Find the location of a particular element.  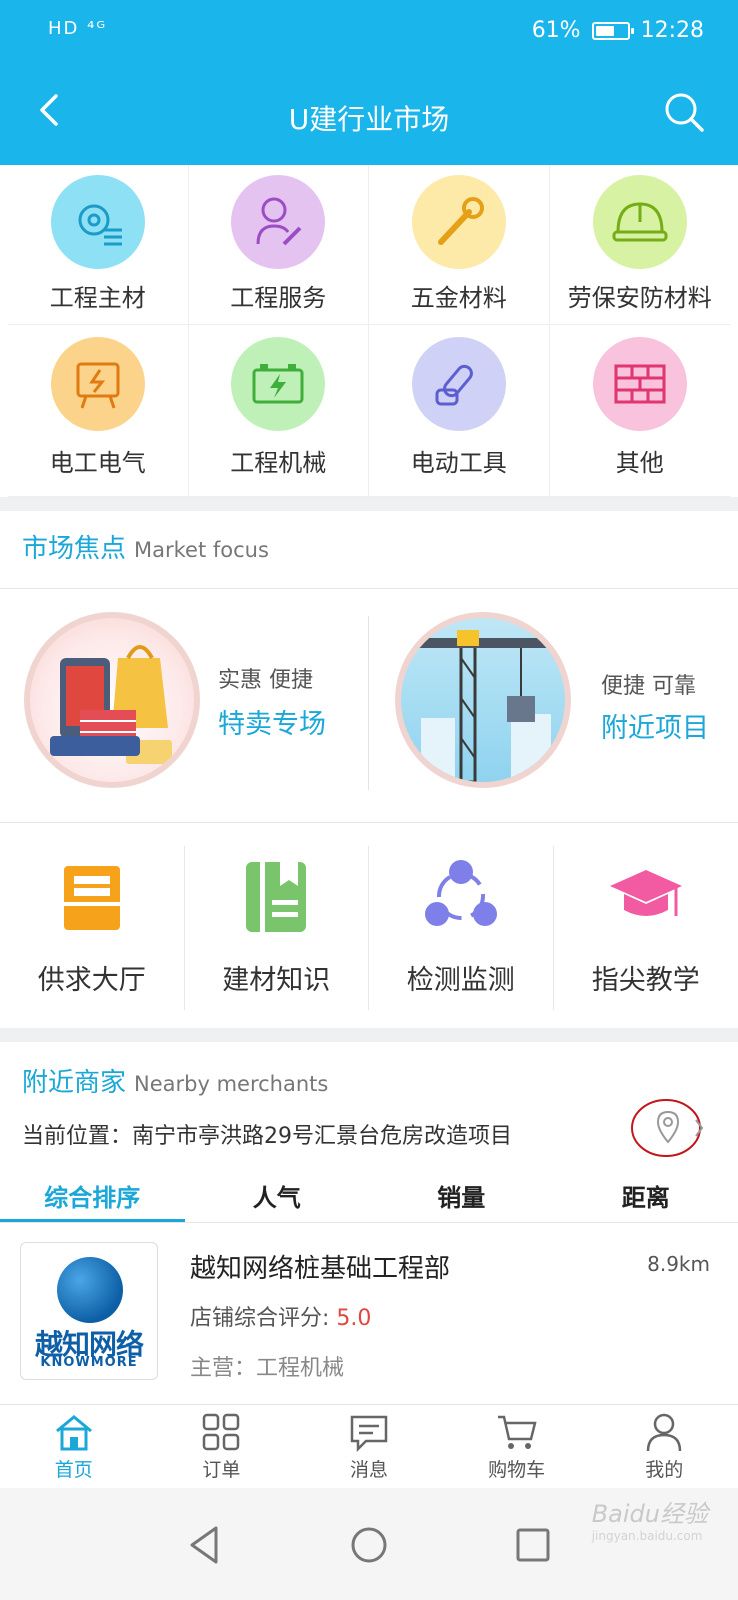

services-row: 供求大厅 建材知识 检测监测 指尖教学 is located at coordinates (369, 928).